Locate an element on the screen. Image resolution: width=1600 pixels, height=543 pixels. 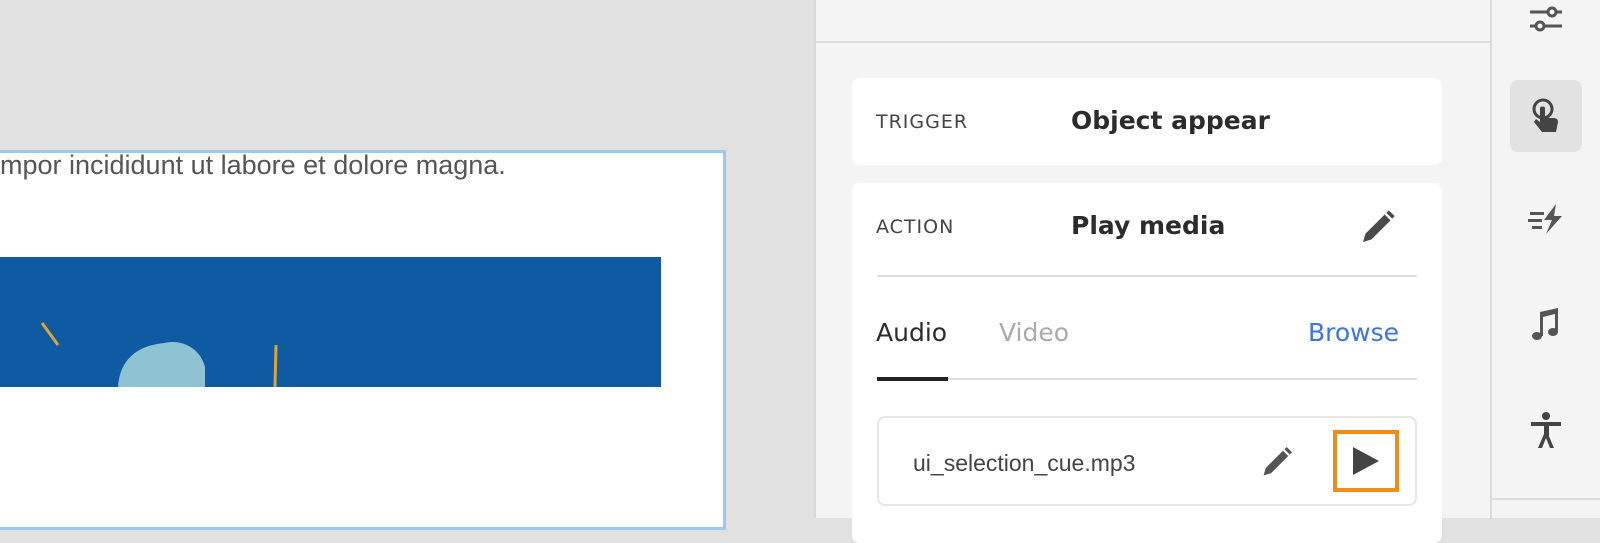
tab-video: Video is located at coordinates (1034, 332).